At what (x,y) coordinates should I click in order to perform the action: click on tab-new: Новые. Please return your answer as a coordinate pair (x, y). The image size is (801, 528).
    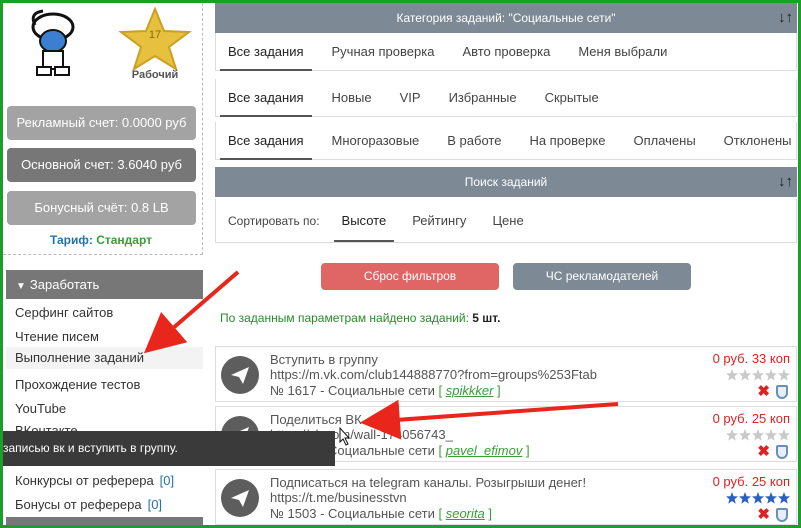
    Looking at the image, I should click on (352, 98).